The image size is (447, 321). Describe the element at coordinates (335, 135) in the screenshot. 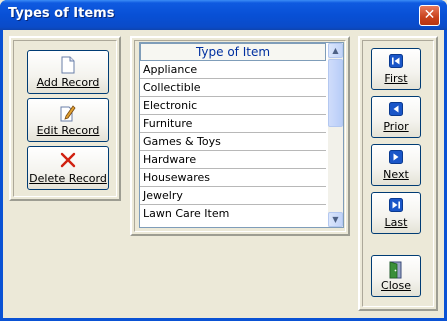

I see `vertical-scrollbar: ▲ ▼` at that location.